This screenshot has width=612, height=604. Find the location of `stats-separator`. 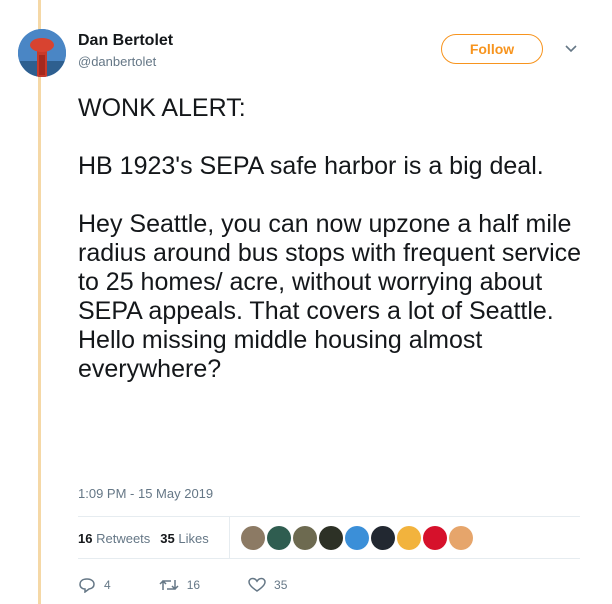

stats-separator is located at coordinates (229, 537).